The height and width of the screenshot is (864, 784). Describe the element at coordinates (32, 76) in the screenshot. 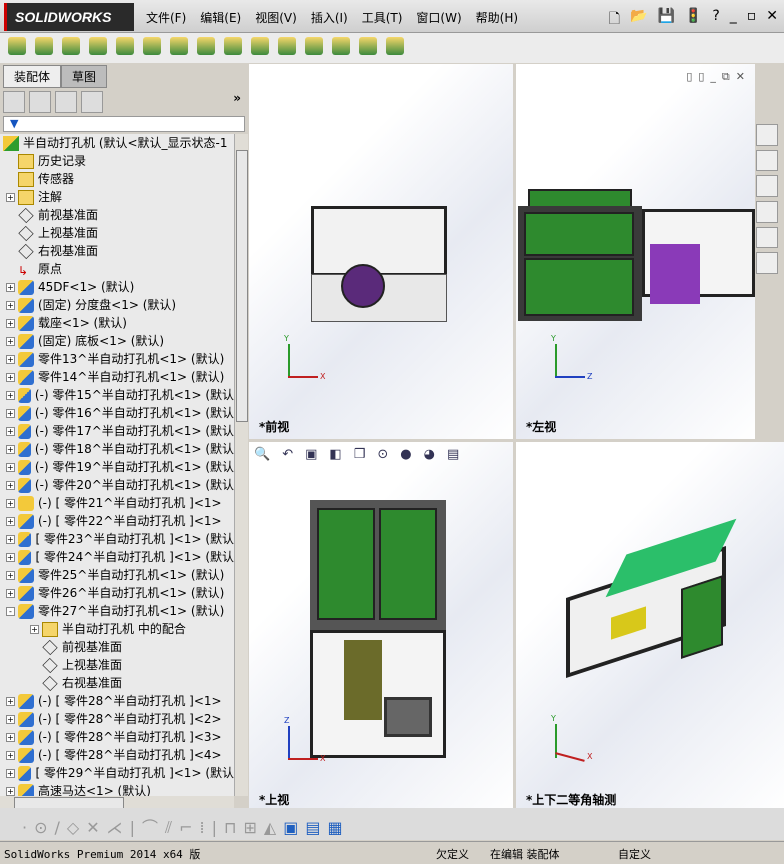

I see `tab-assembly: 装配体` at that location.